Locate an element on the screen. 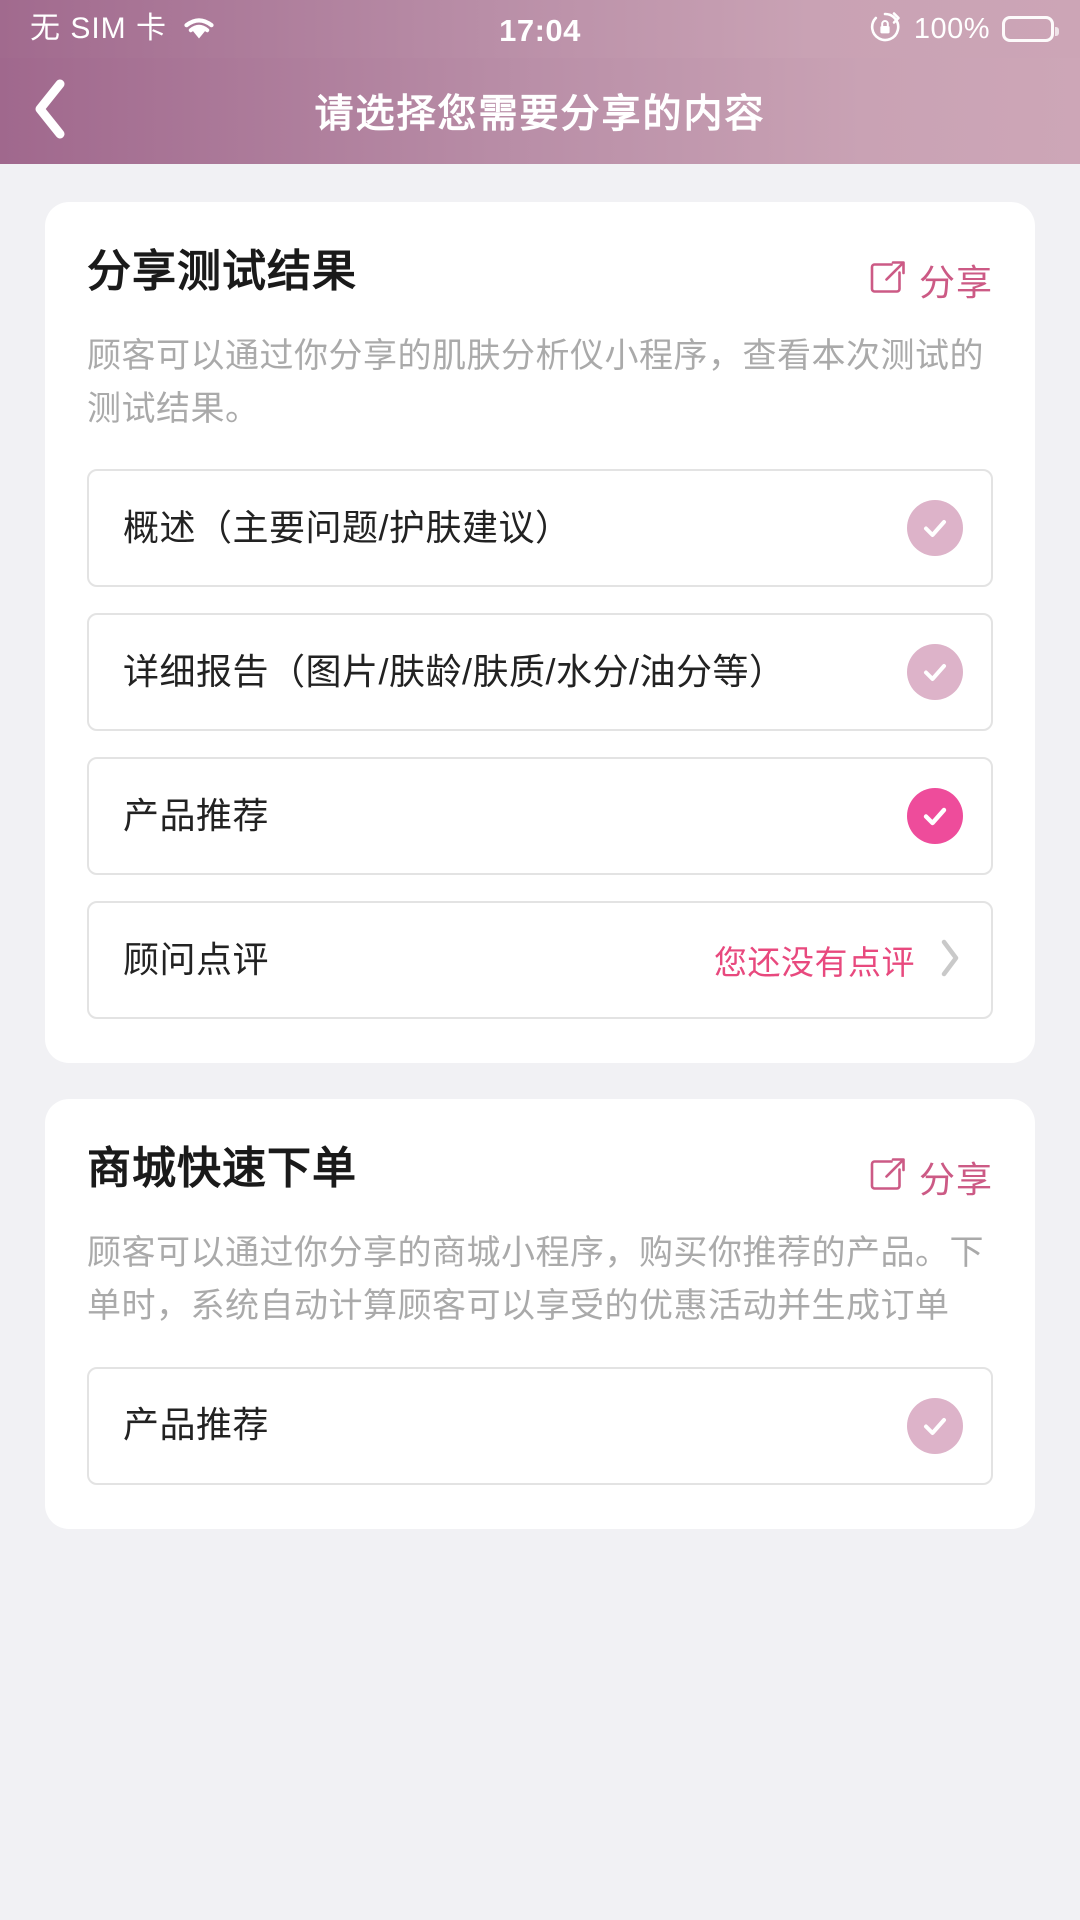  status-bar-right: 100% is located at coordinates (963, 29).